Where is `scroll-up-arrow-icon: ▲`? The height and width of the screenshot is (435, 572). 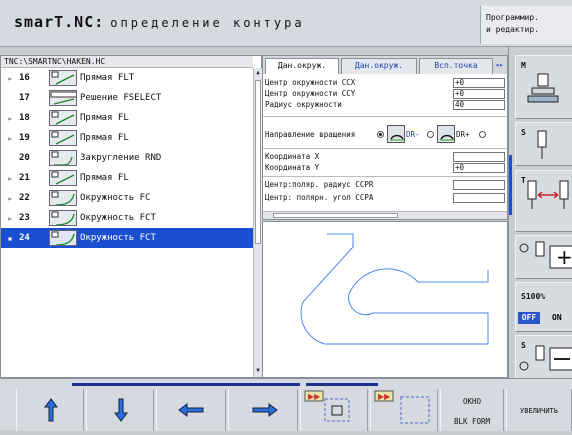
scroll-up-arrow-icon: ▲ is located at coordinates (258, 72).